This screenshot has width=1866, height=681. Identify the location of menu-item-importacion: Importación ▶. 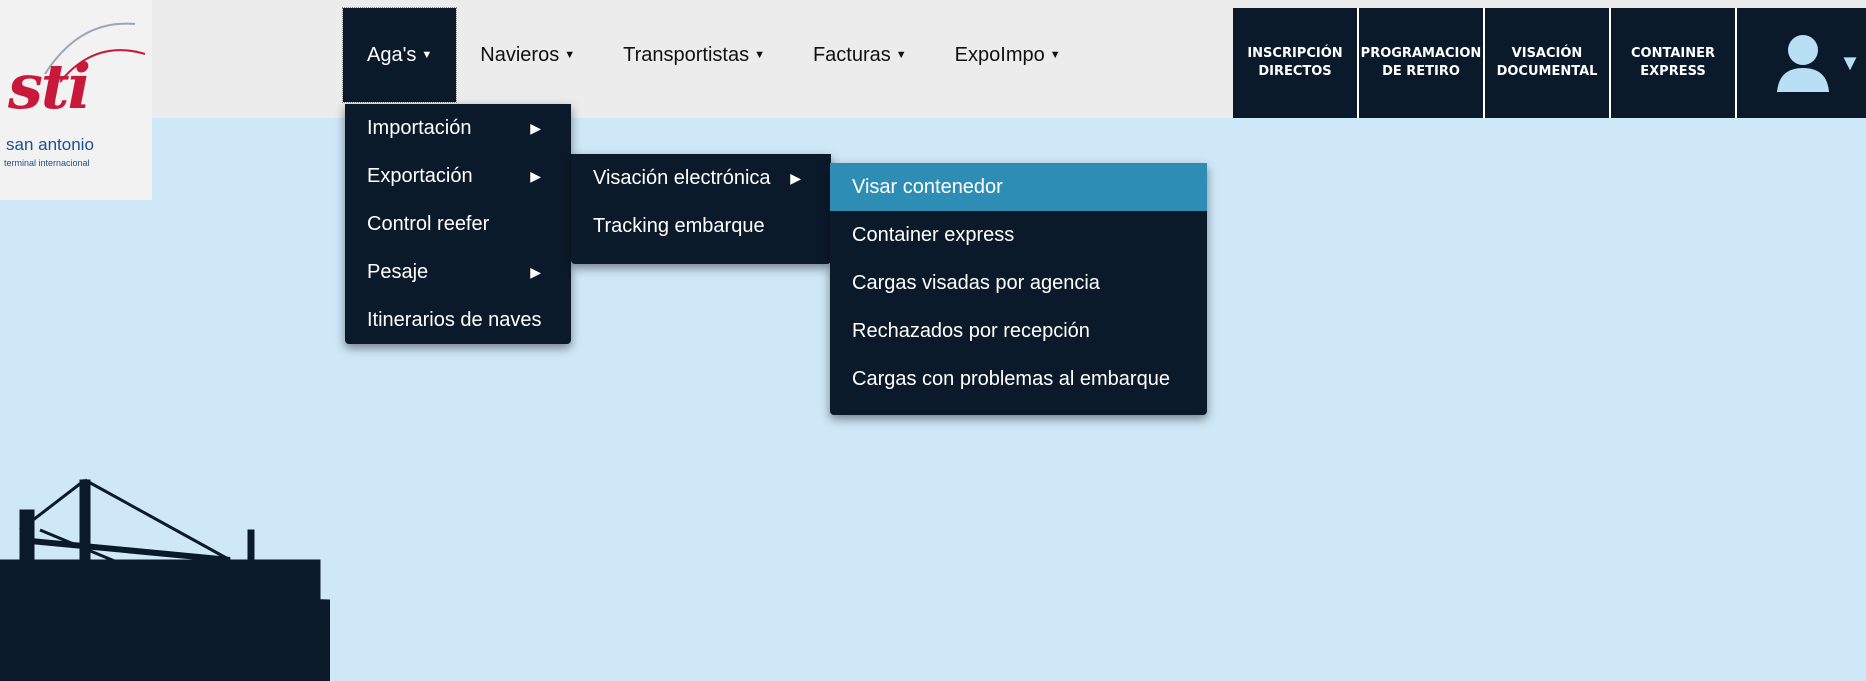
(458, 128).